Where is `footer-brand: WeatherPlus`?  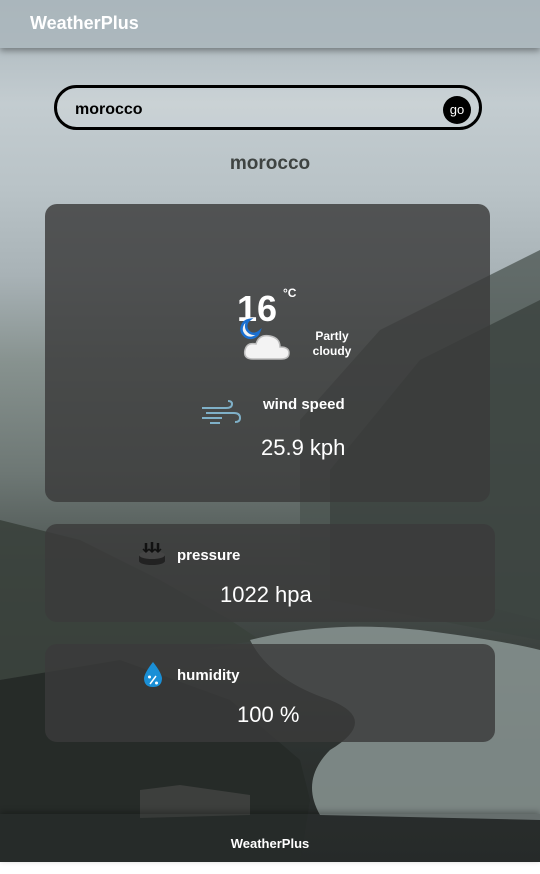 footer-brand: WeatherPlus is located at coordinates (270, 843).